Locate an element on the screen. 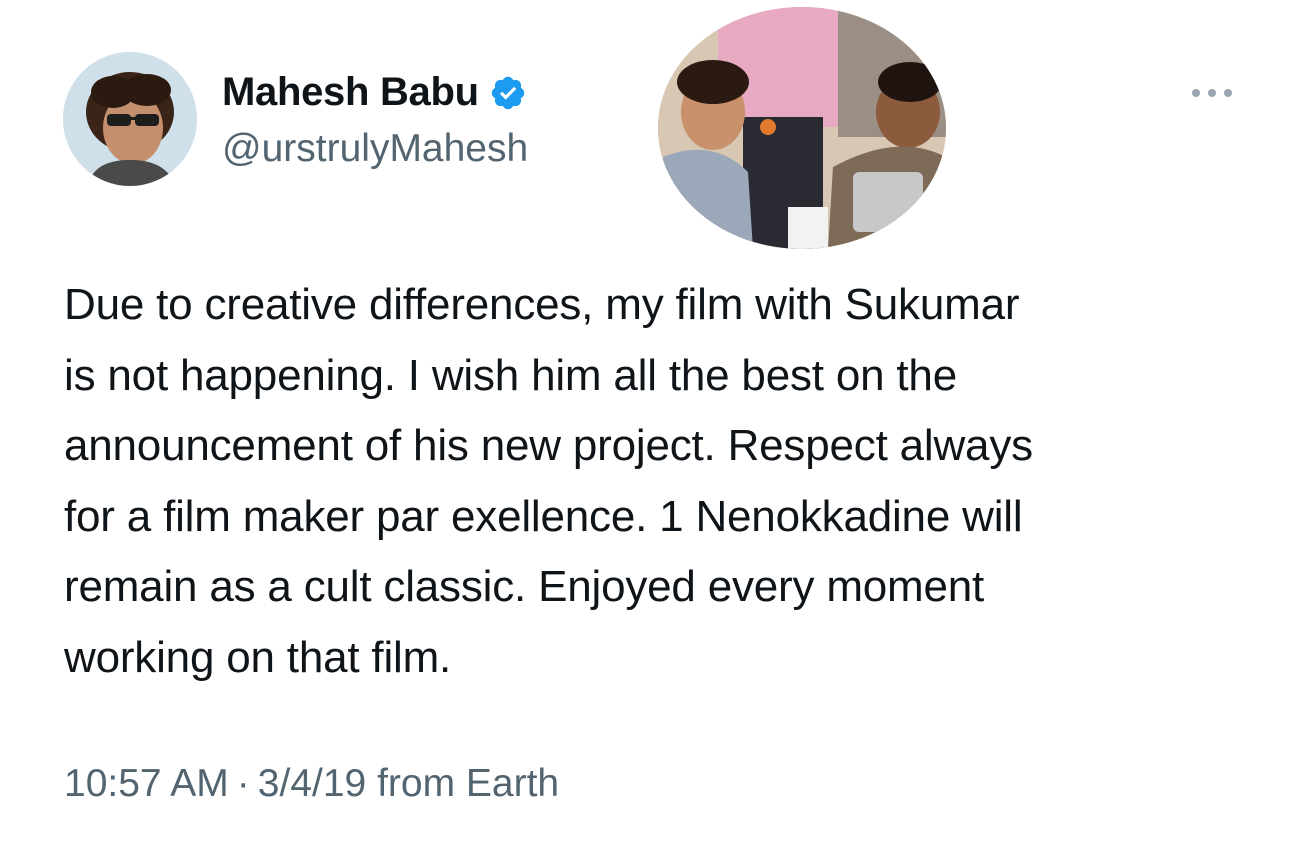 Image resolution: width=1290 pixels, height=850 pixels. inset-photo is located at coordinates (802, 128).